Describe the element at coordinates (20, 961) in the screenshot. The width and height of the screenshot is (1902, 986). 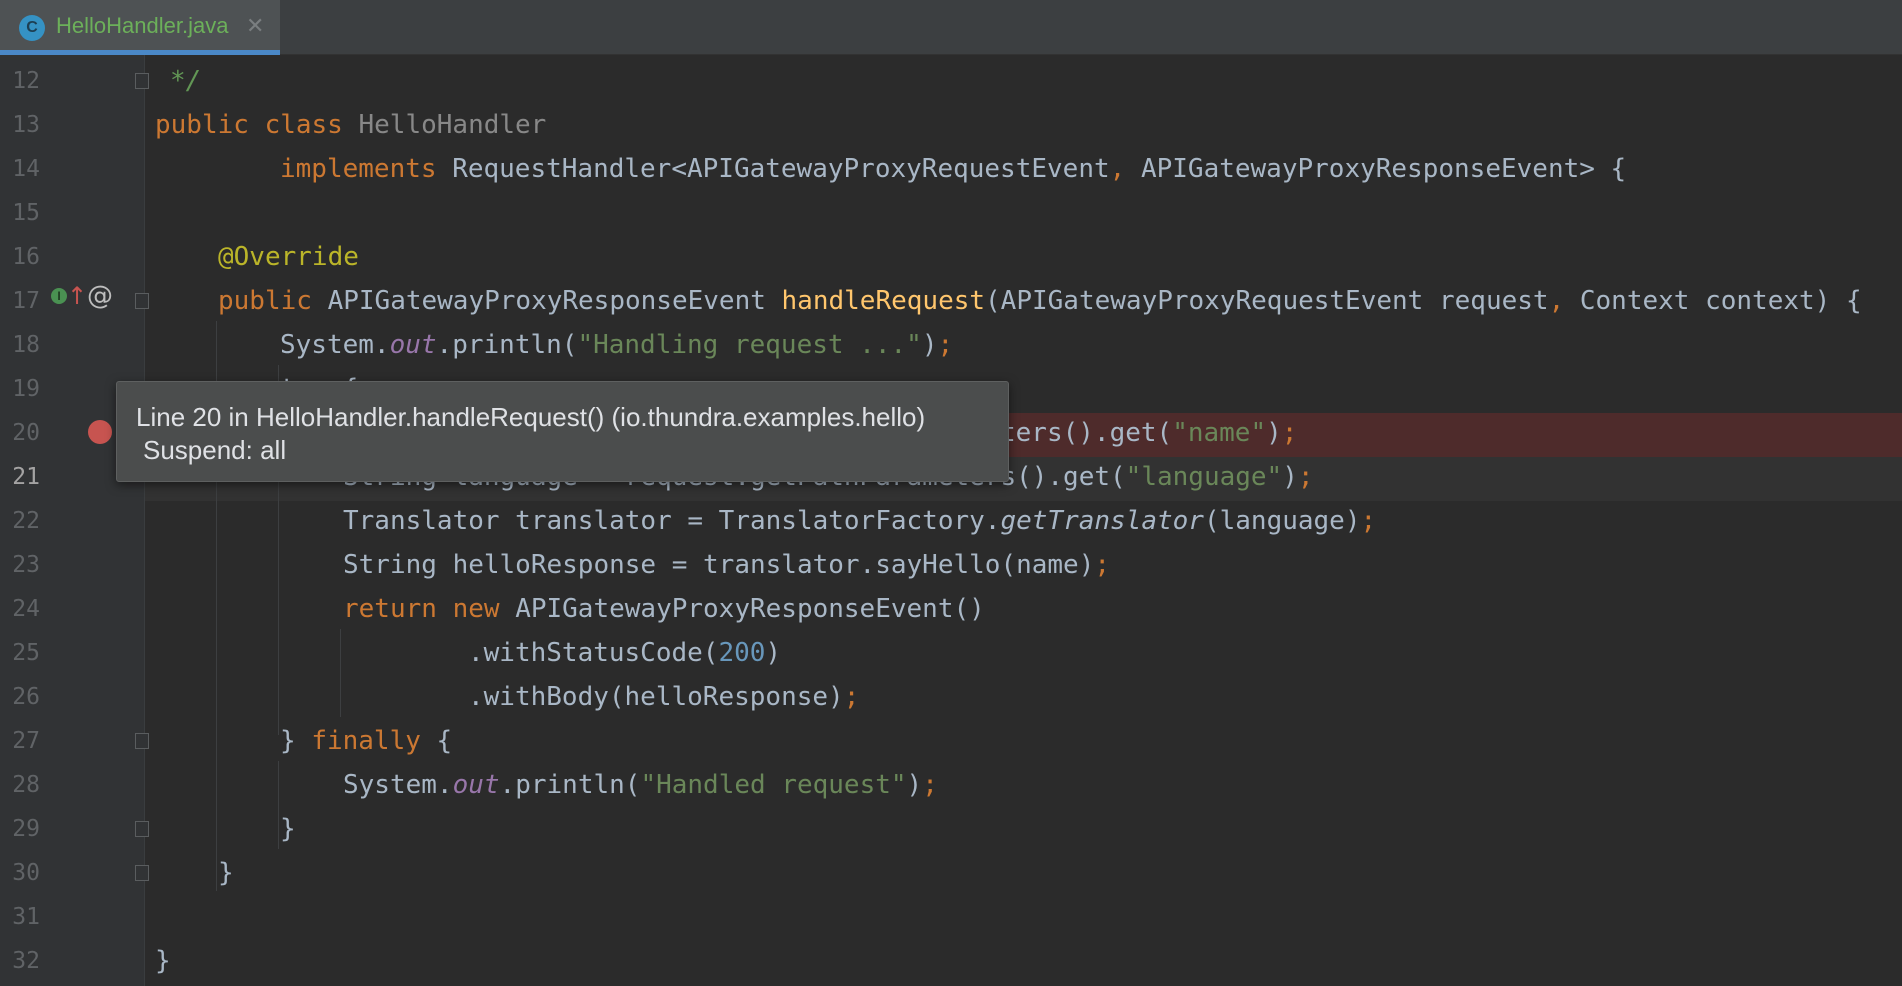
I see `line-number: 32` at that location.